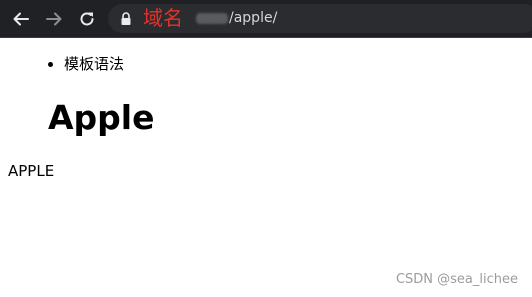 This screenshot has height=297, width=532. I want to click on reload-icon, so click(87, 19).